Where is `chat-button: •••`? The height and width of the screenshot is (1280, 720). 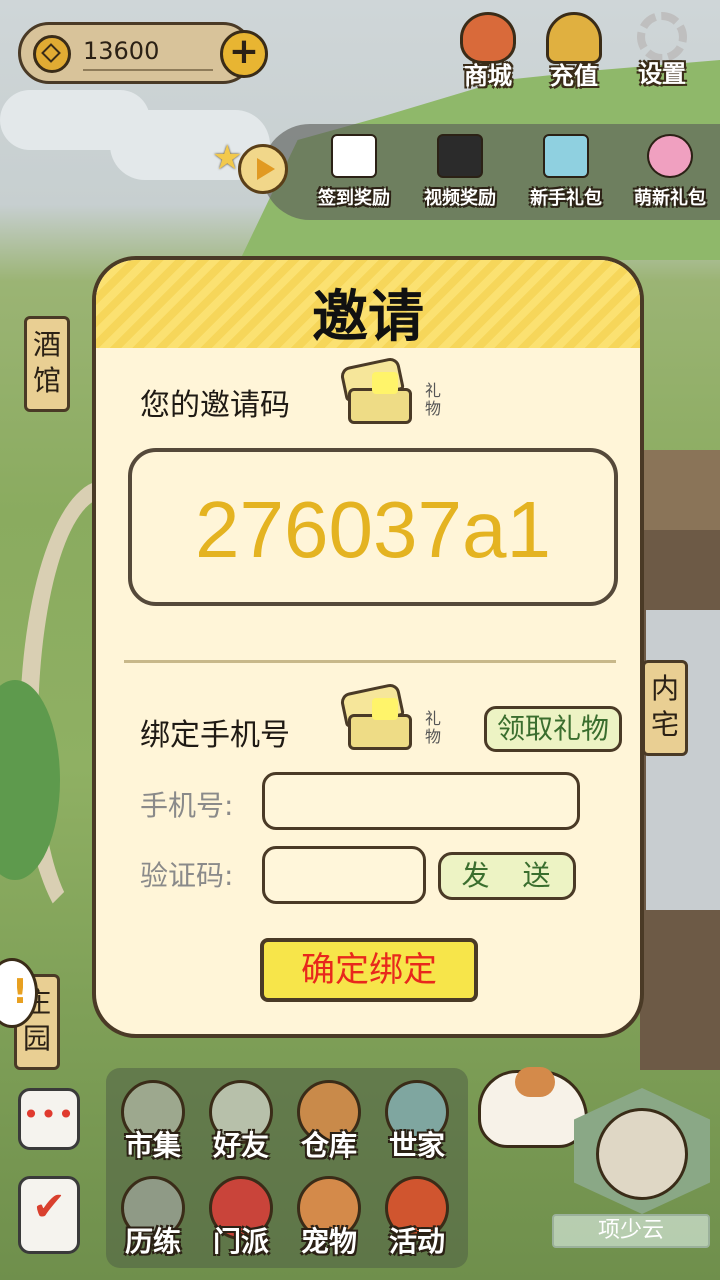 chat-button: ••• is located at coordinates (49, 1119).